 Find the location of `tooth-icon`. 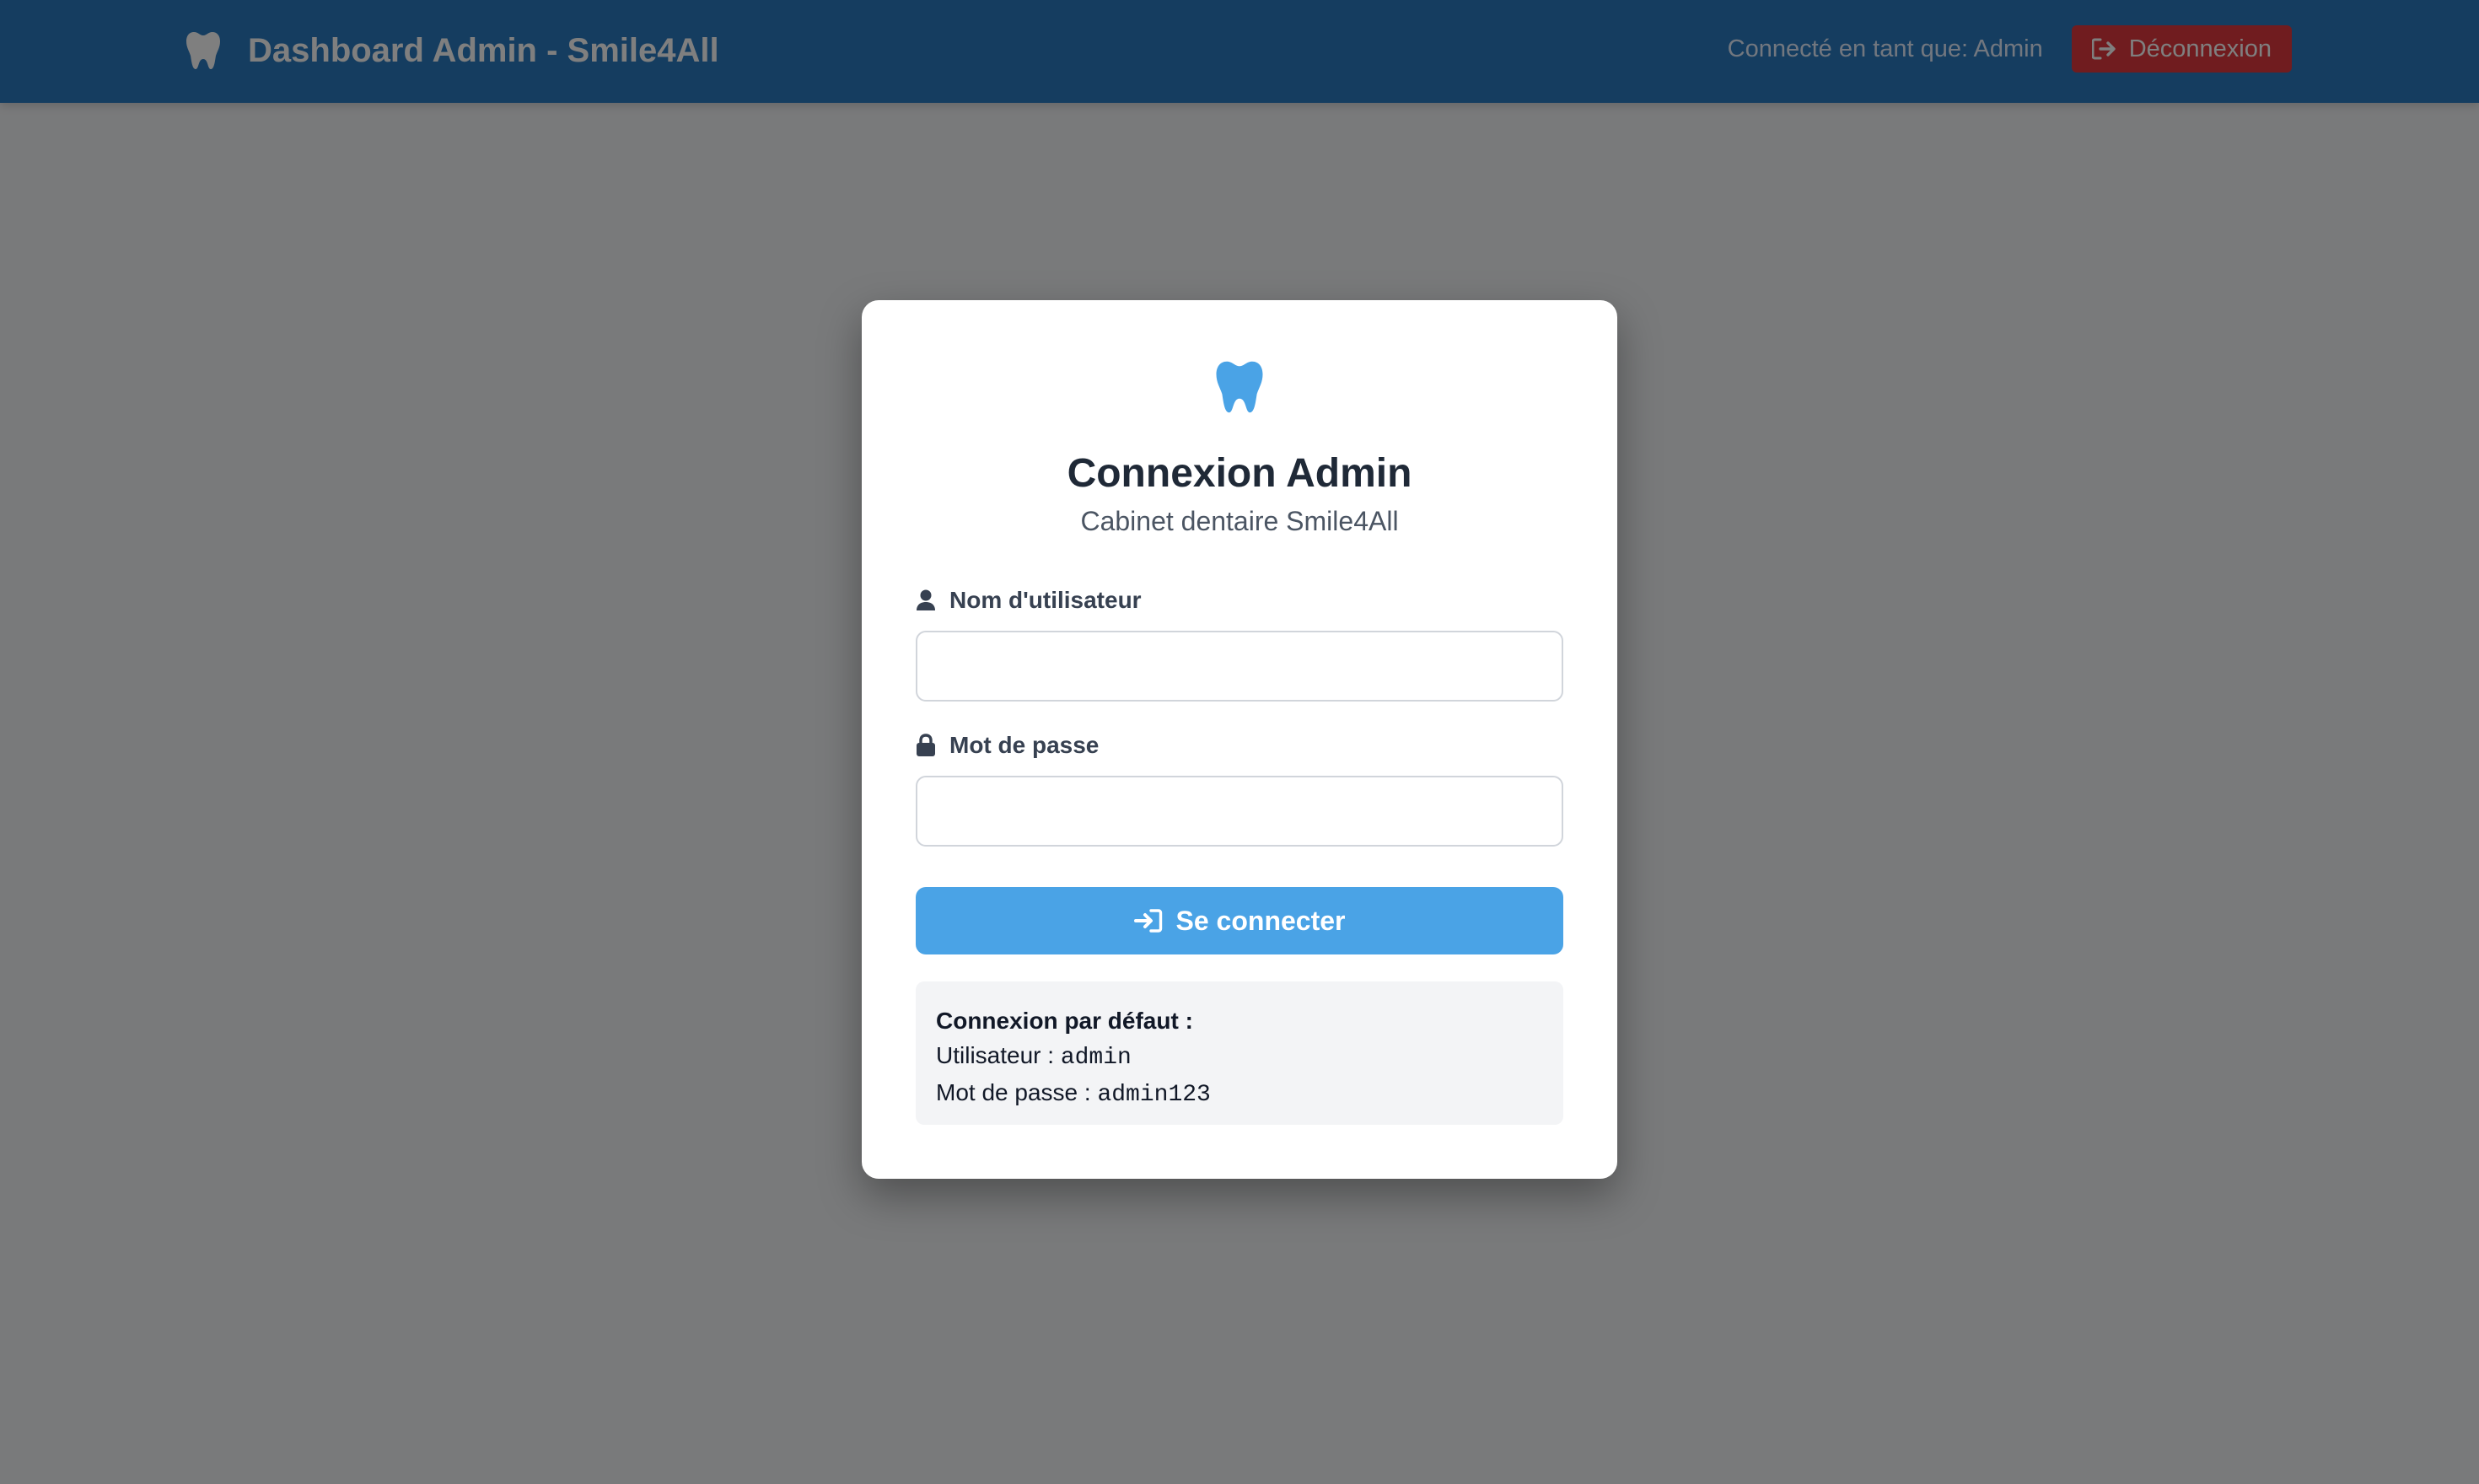

tooth-icon is located at coordinates (1239, 387).